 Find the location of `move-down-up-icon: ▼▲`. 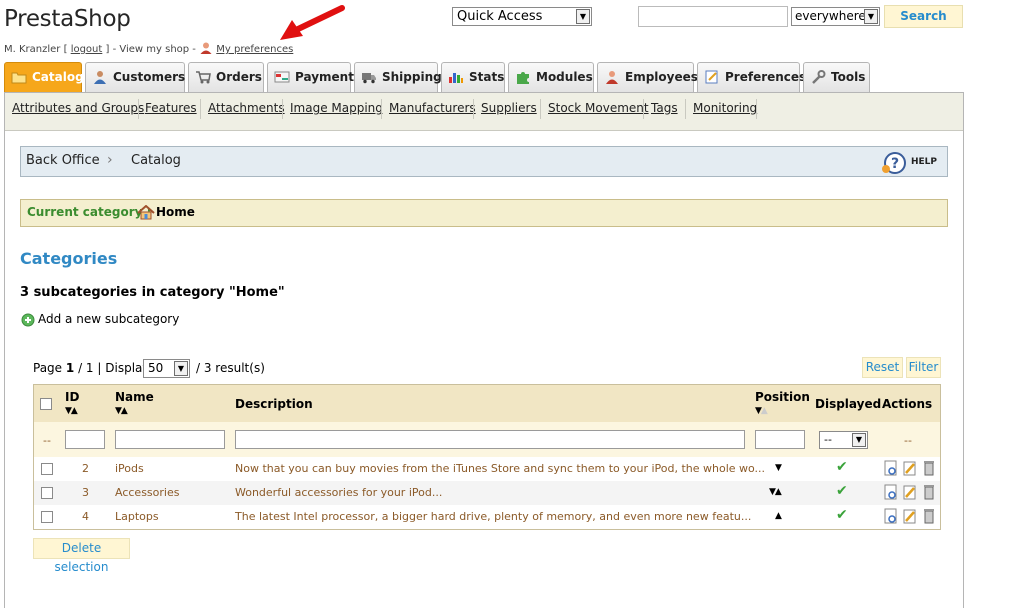

move-down-up-icon: ▼▲ is located at coordinates (775, 492).